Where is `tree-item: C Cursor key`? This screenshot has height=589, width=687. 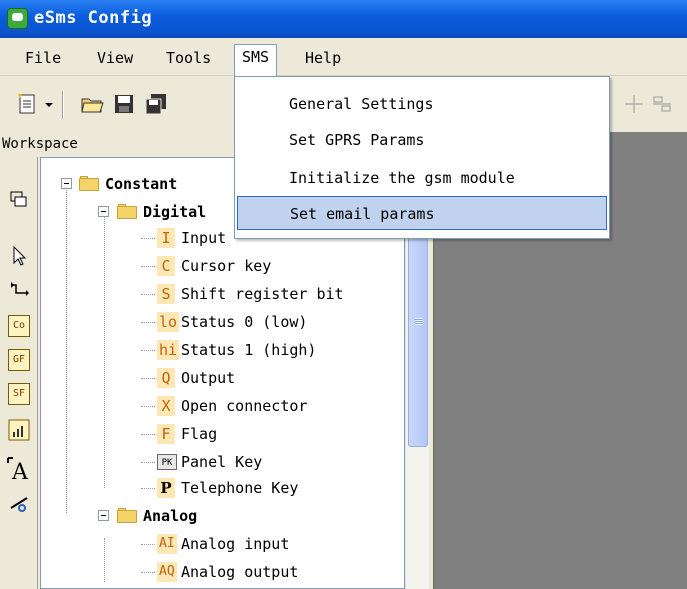 tree-item: C Cursor key is located at coordinates (221, 266).